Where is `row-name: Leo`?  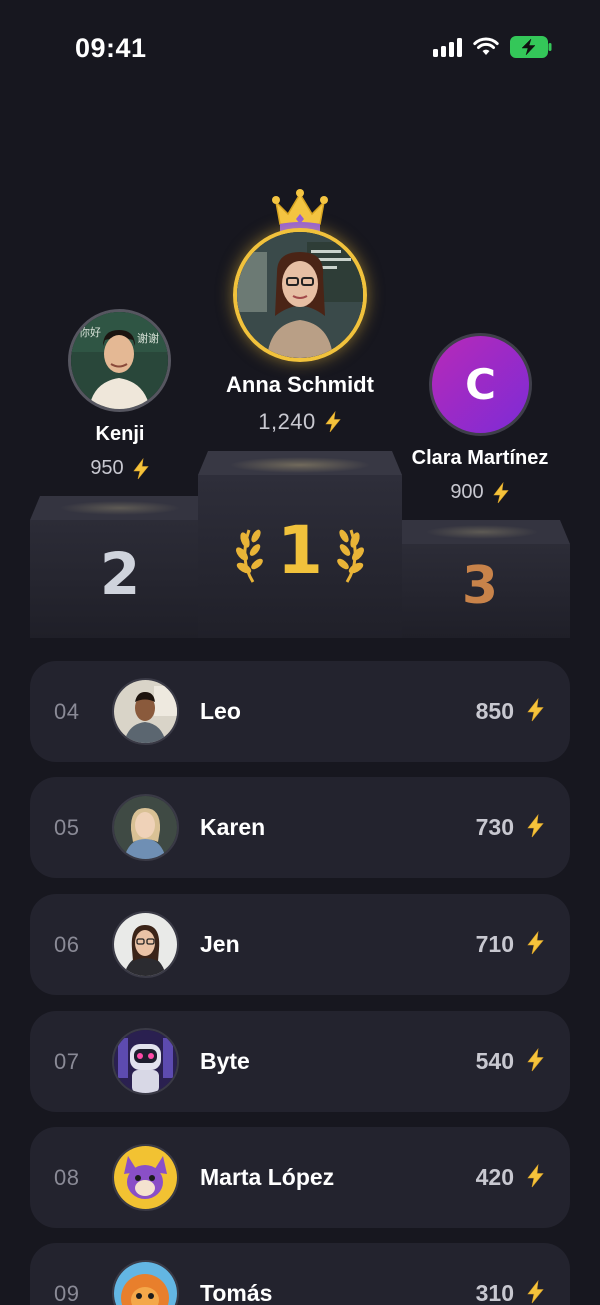
row-name: Leo is located at coordinates (220, 711).